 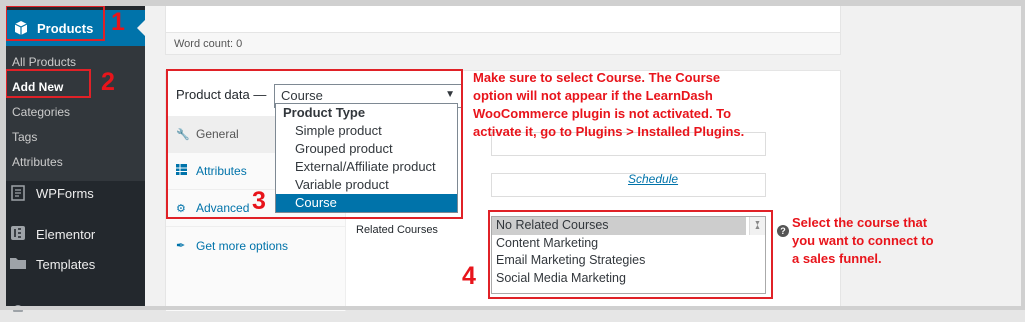 I want to click on partial-menu-icon, so click(x=18, y=307).